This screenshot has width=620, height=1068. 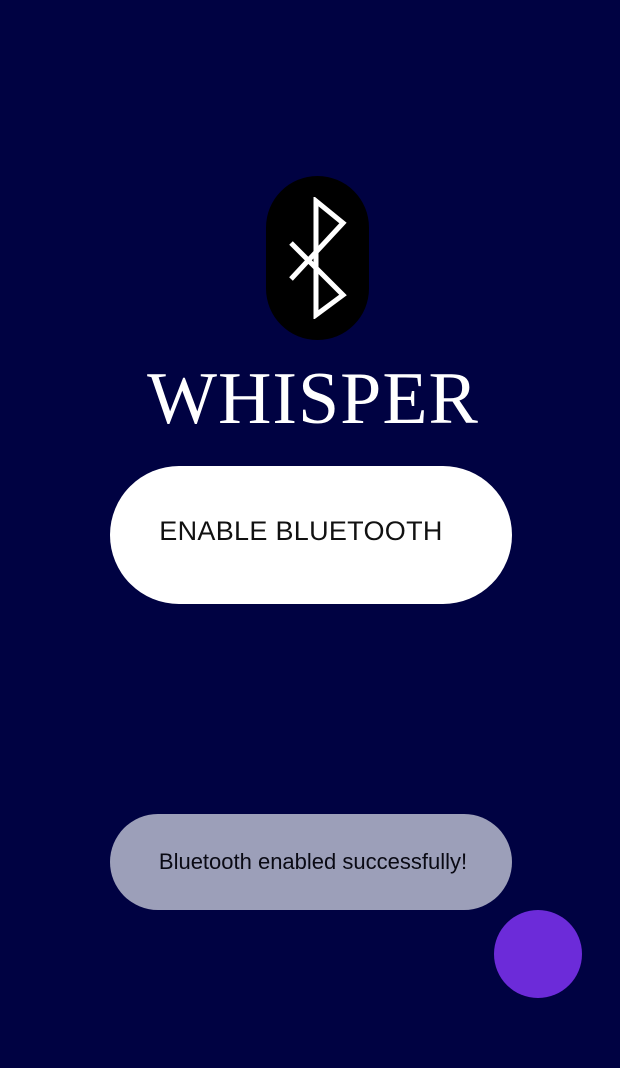 What do you see at coordinates (311, 535) in the screenshot?
I see `enable-bluetooth-button: ENABLE BLUETOOTH` at bounding box center [311, 535].